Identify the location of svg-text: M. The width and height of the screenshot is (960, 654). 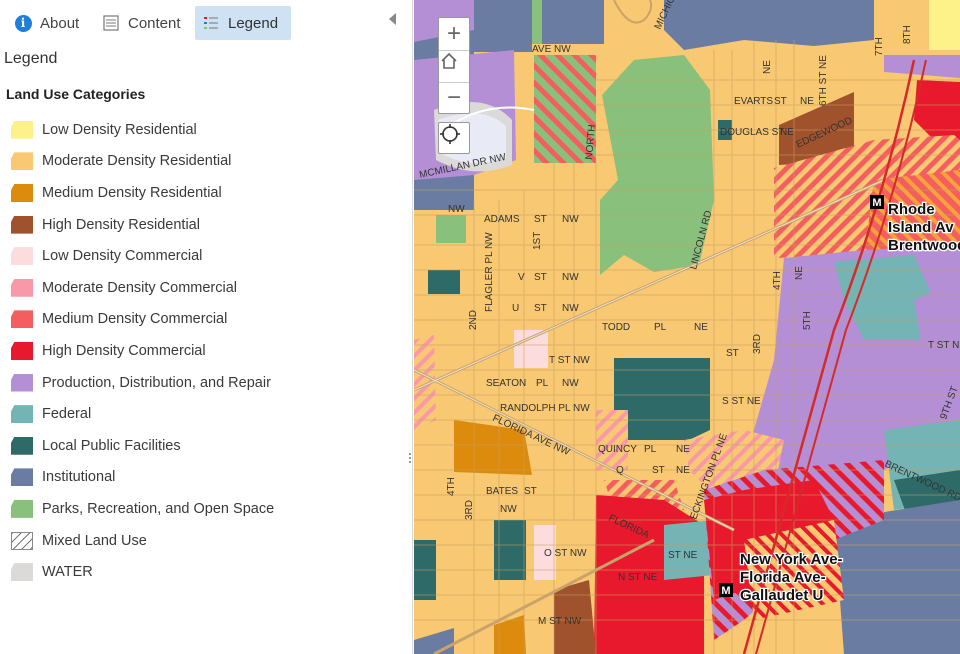
(876, 203).